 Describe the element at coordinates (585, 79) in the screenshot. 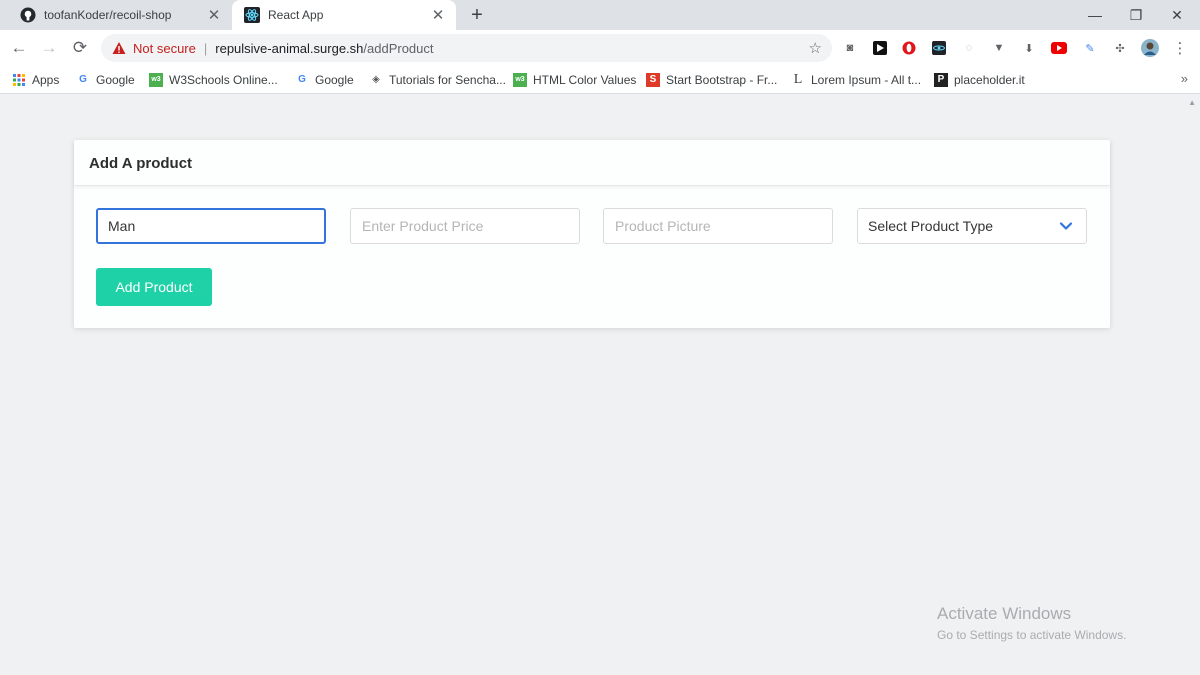

I see `bookmark-label: HTML Color Values` at that location.